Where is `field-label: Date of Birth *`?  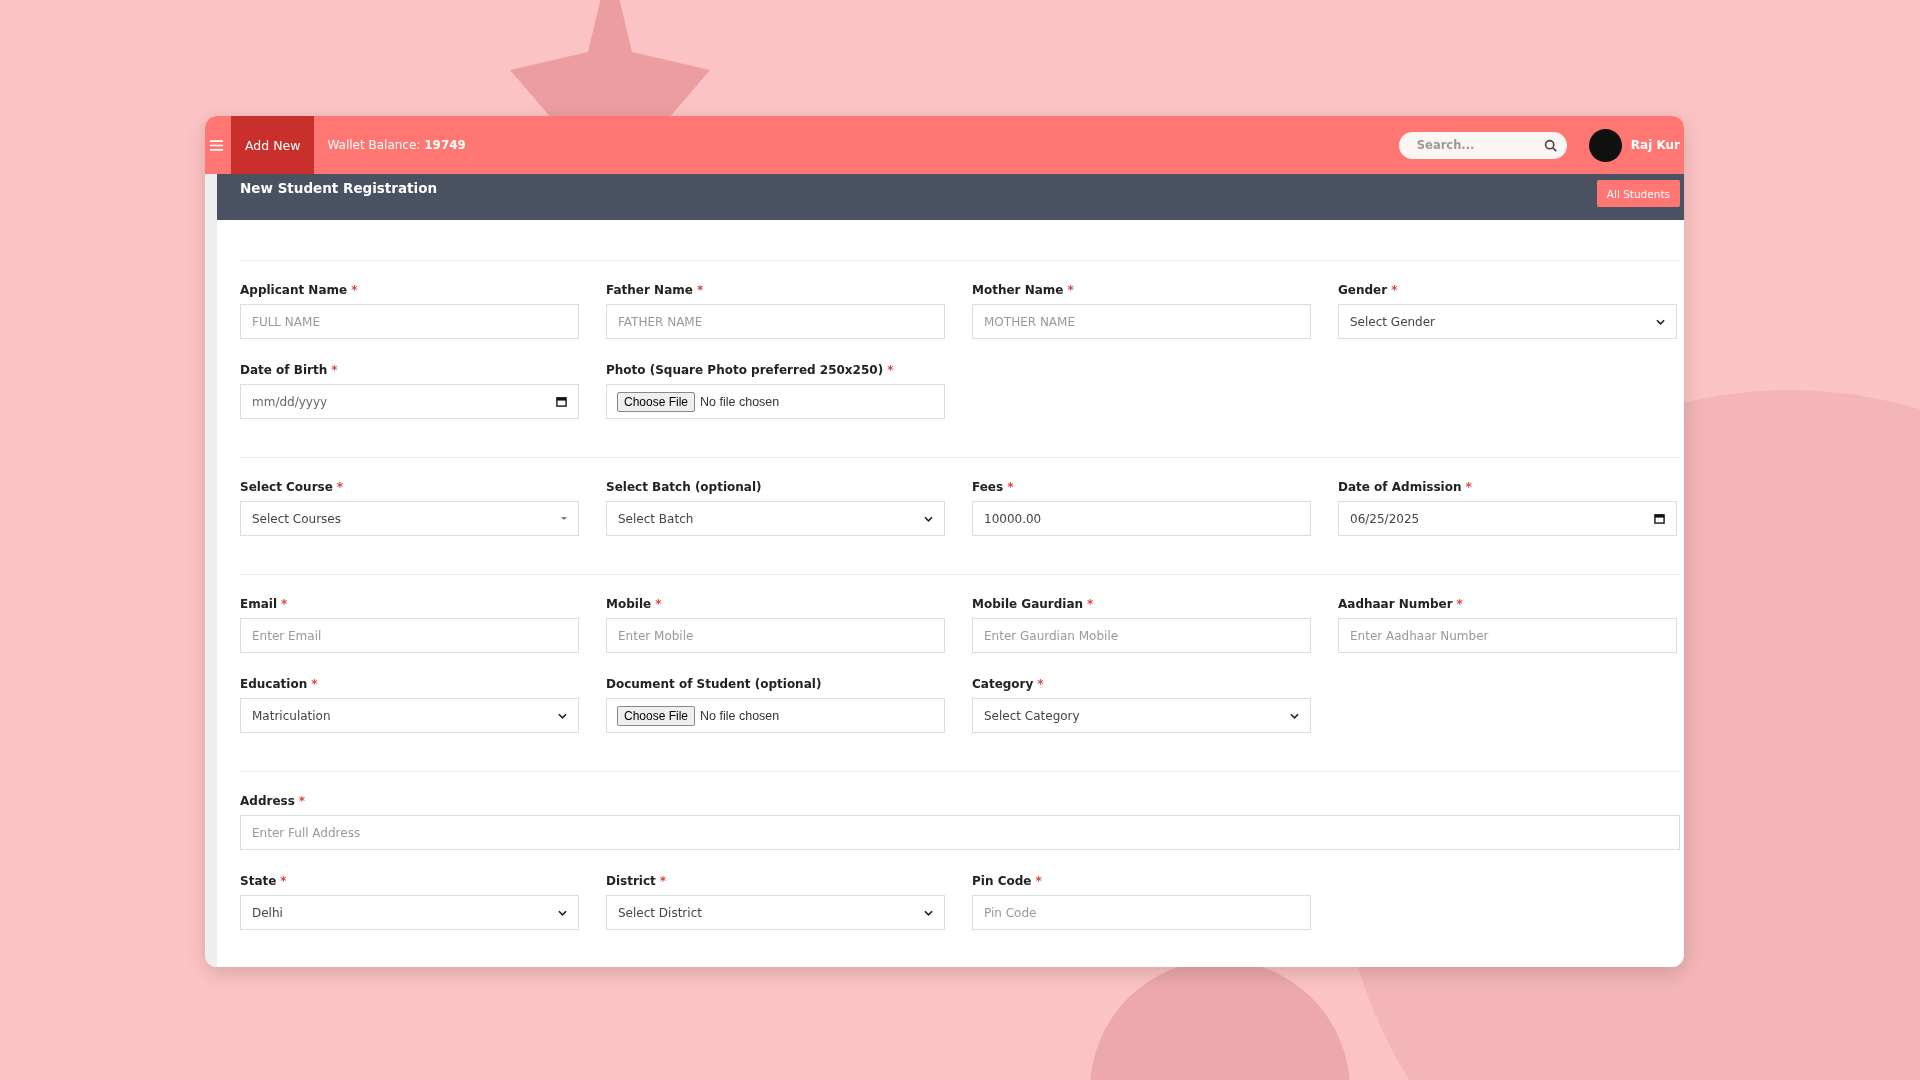 field-label: Date of Birth * is located at coordinates (289, 370).